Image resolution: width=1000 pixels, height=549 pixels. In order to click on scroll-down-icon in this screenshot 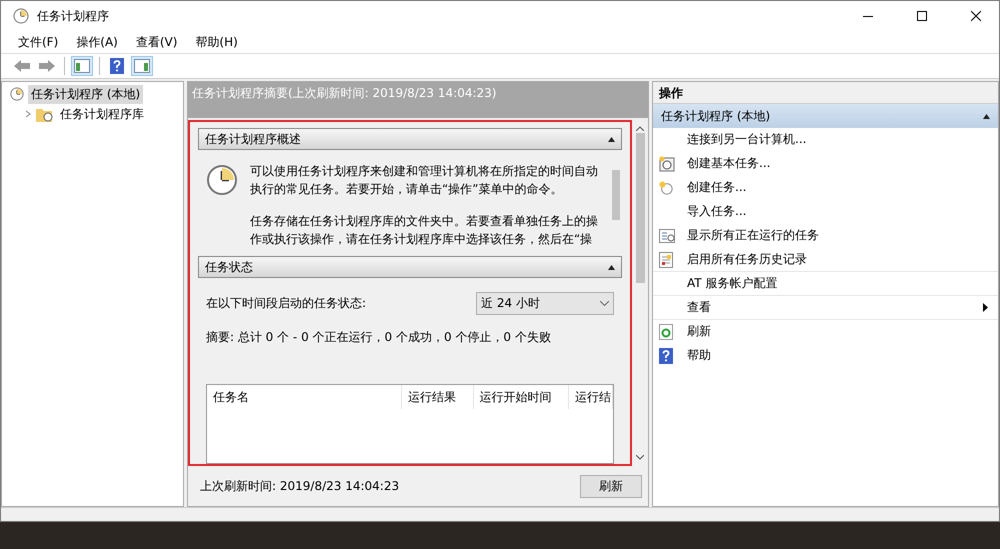, I will do `click(640, 457)`.